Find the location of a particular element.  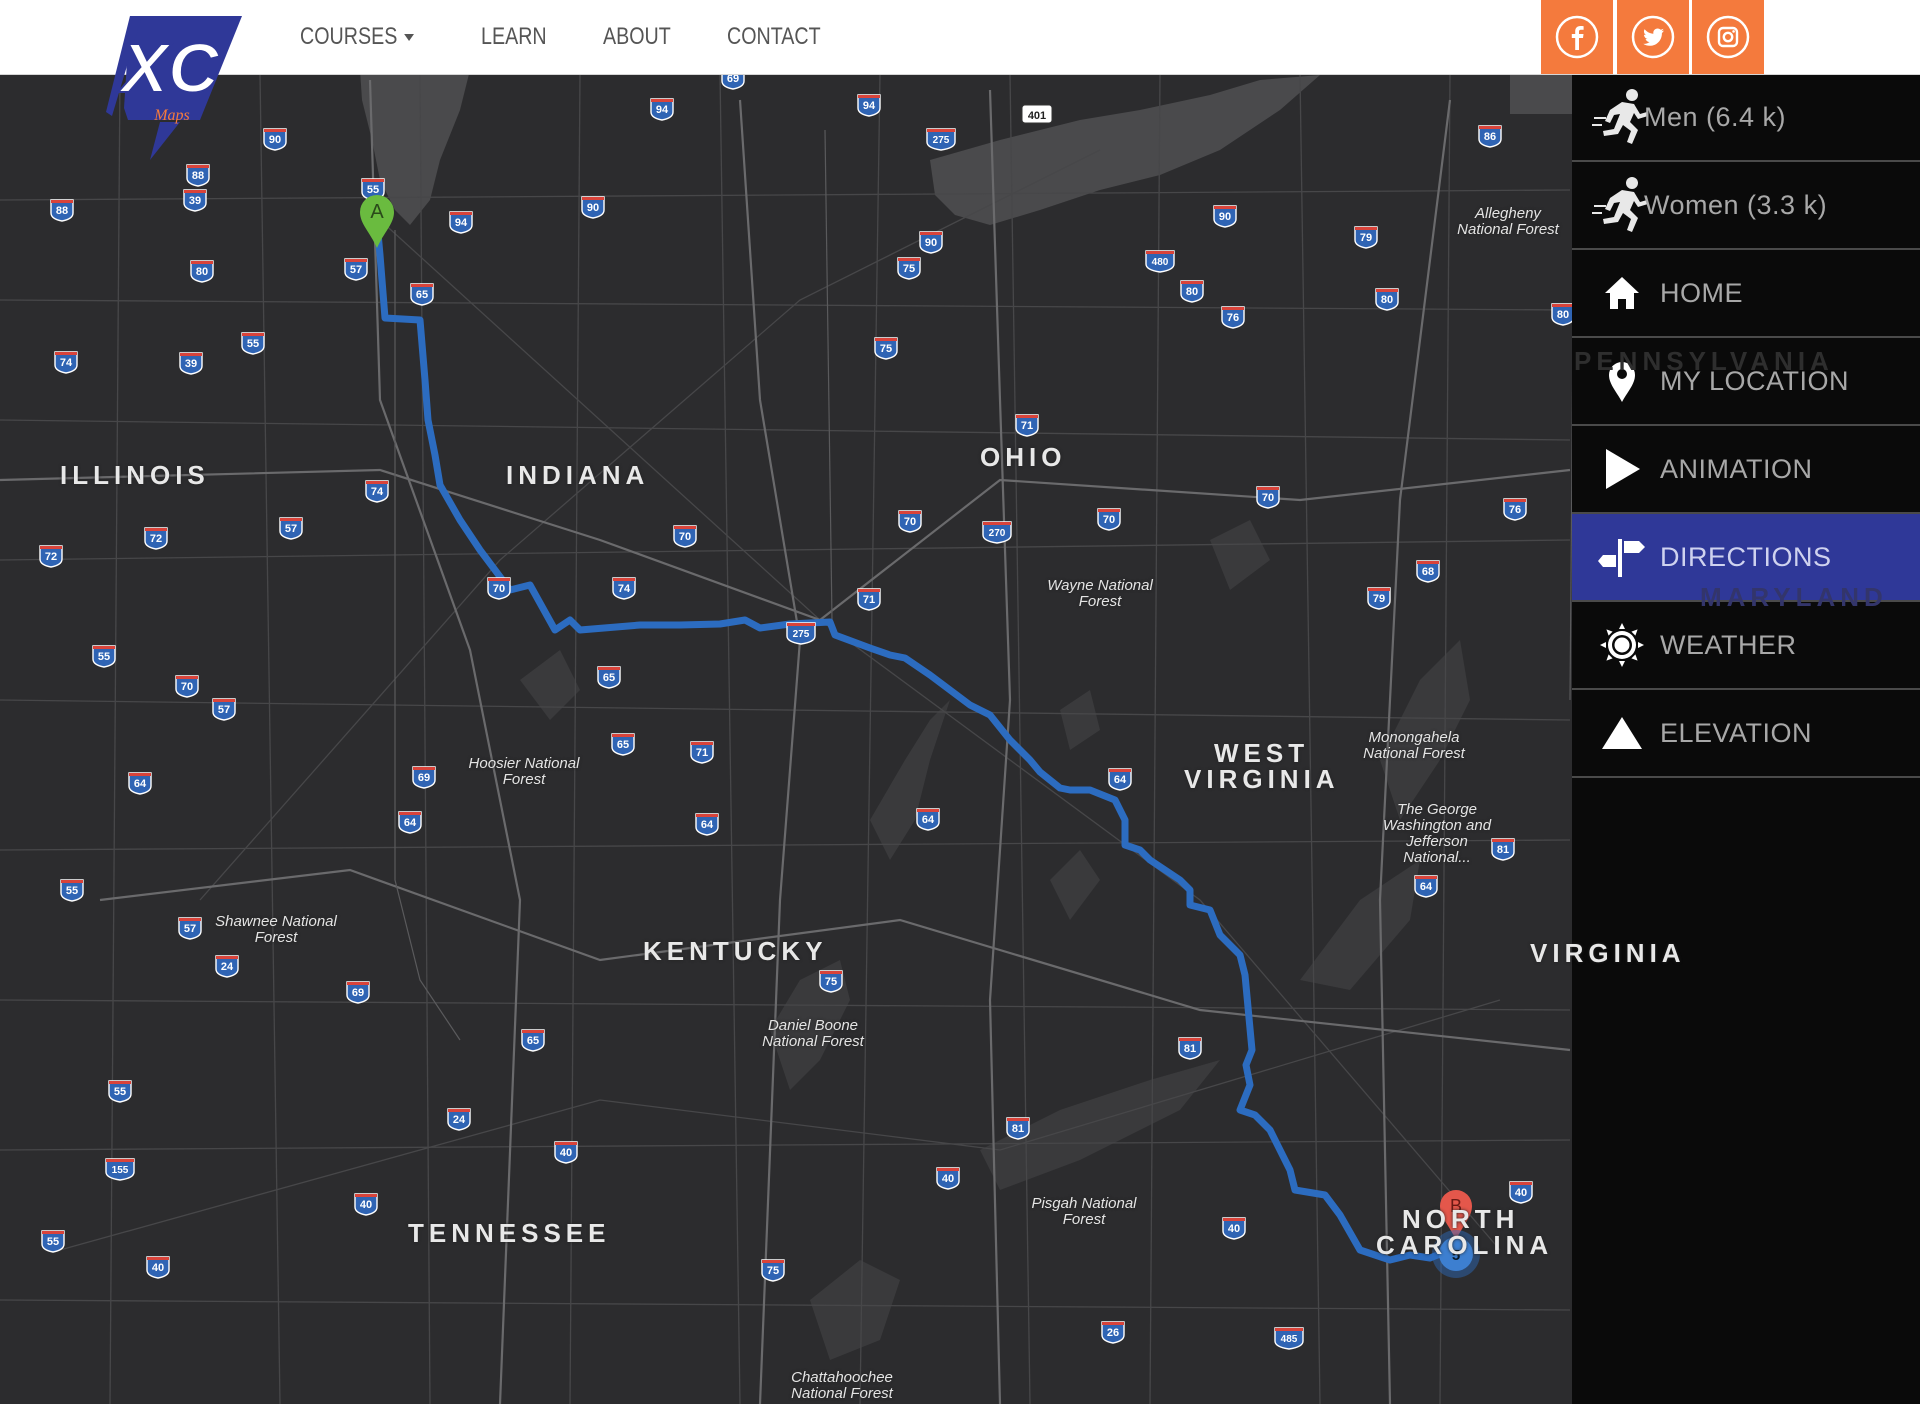

highway-shield: 39 is located at coordinates (191, 363).